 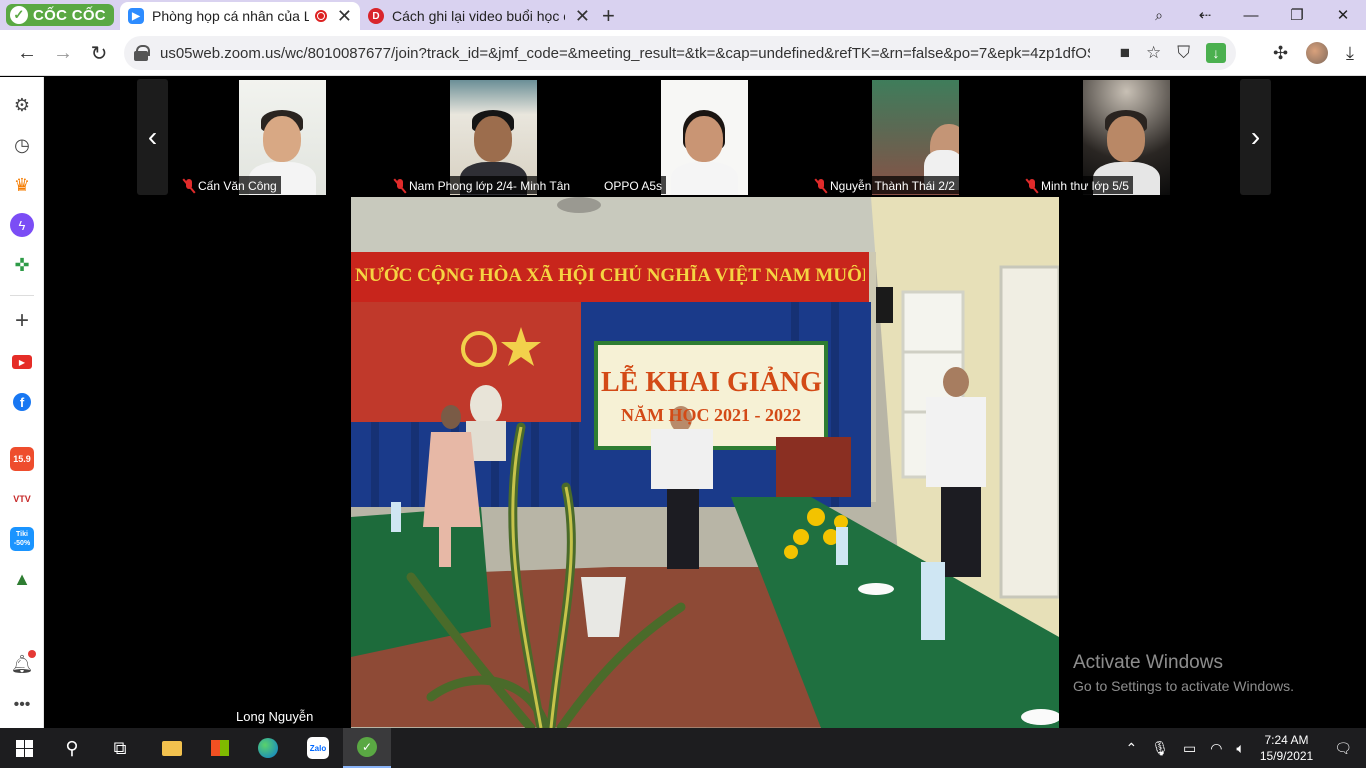 What do you see at coordinates (275, 716) in the screenshot?
I see `active-speaker-name: Long Nguyễn` at bounding box center [275, 716].